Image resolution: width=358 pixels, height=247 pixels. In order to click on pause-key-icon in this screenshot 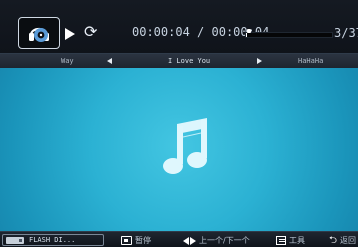, I will do `click(126, 240)`.